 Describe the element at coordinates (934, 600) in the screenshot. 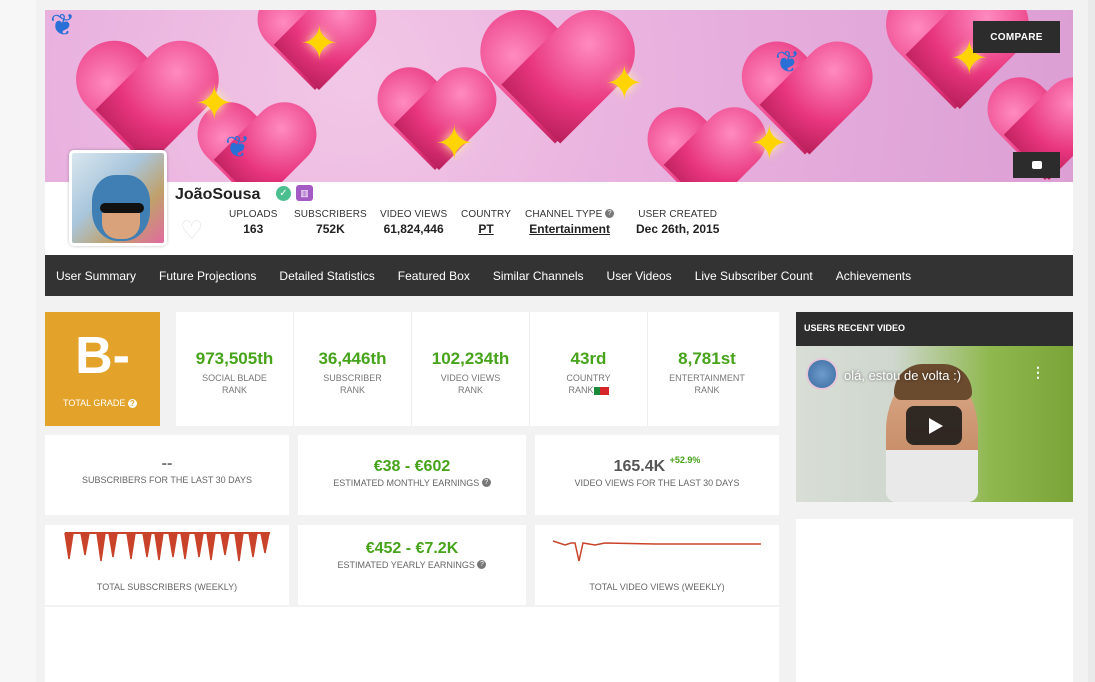

I see `sidebar-ad-area` at that location.